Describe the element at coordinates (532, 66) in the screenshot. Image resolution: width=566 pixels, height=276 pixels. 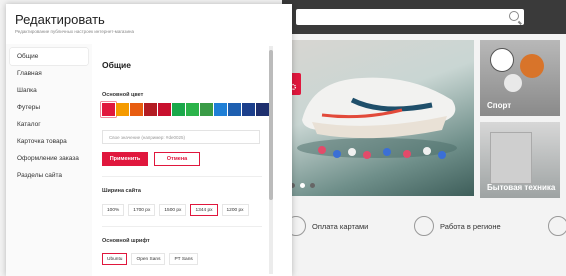
I see `basketball-image` at that location.